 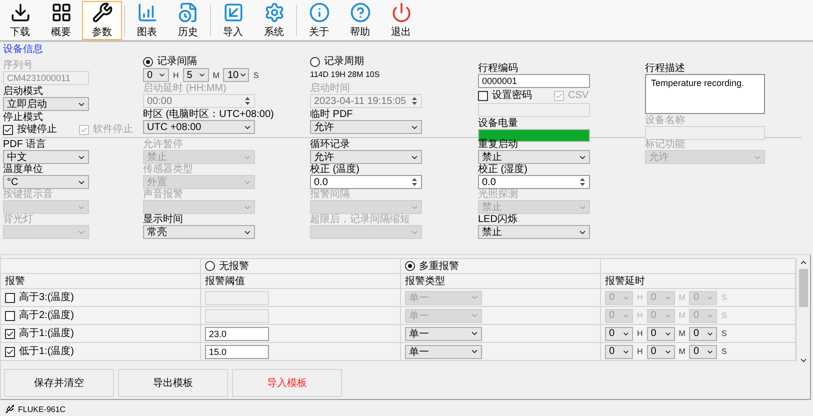 What do you see at coordinates (233, 12) in the screenshot?
I see `import-icon` at bounding box center [233, 12].